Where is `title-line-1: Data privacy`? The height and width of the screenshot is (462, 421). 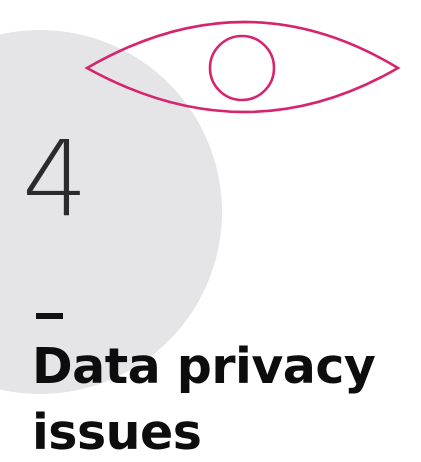 title-line-1: Data privacy is located at coordinates (204, 366).